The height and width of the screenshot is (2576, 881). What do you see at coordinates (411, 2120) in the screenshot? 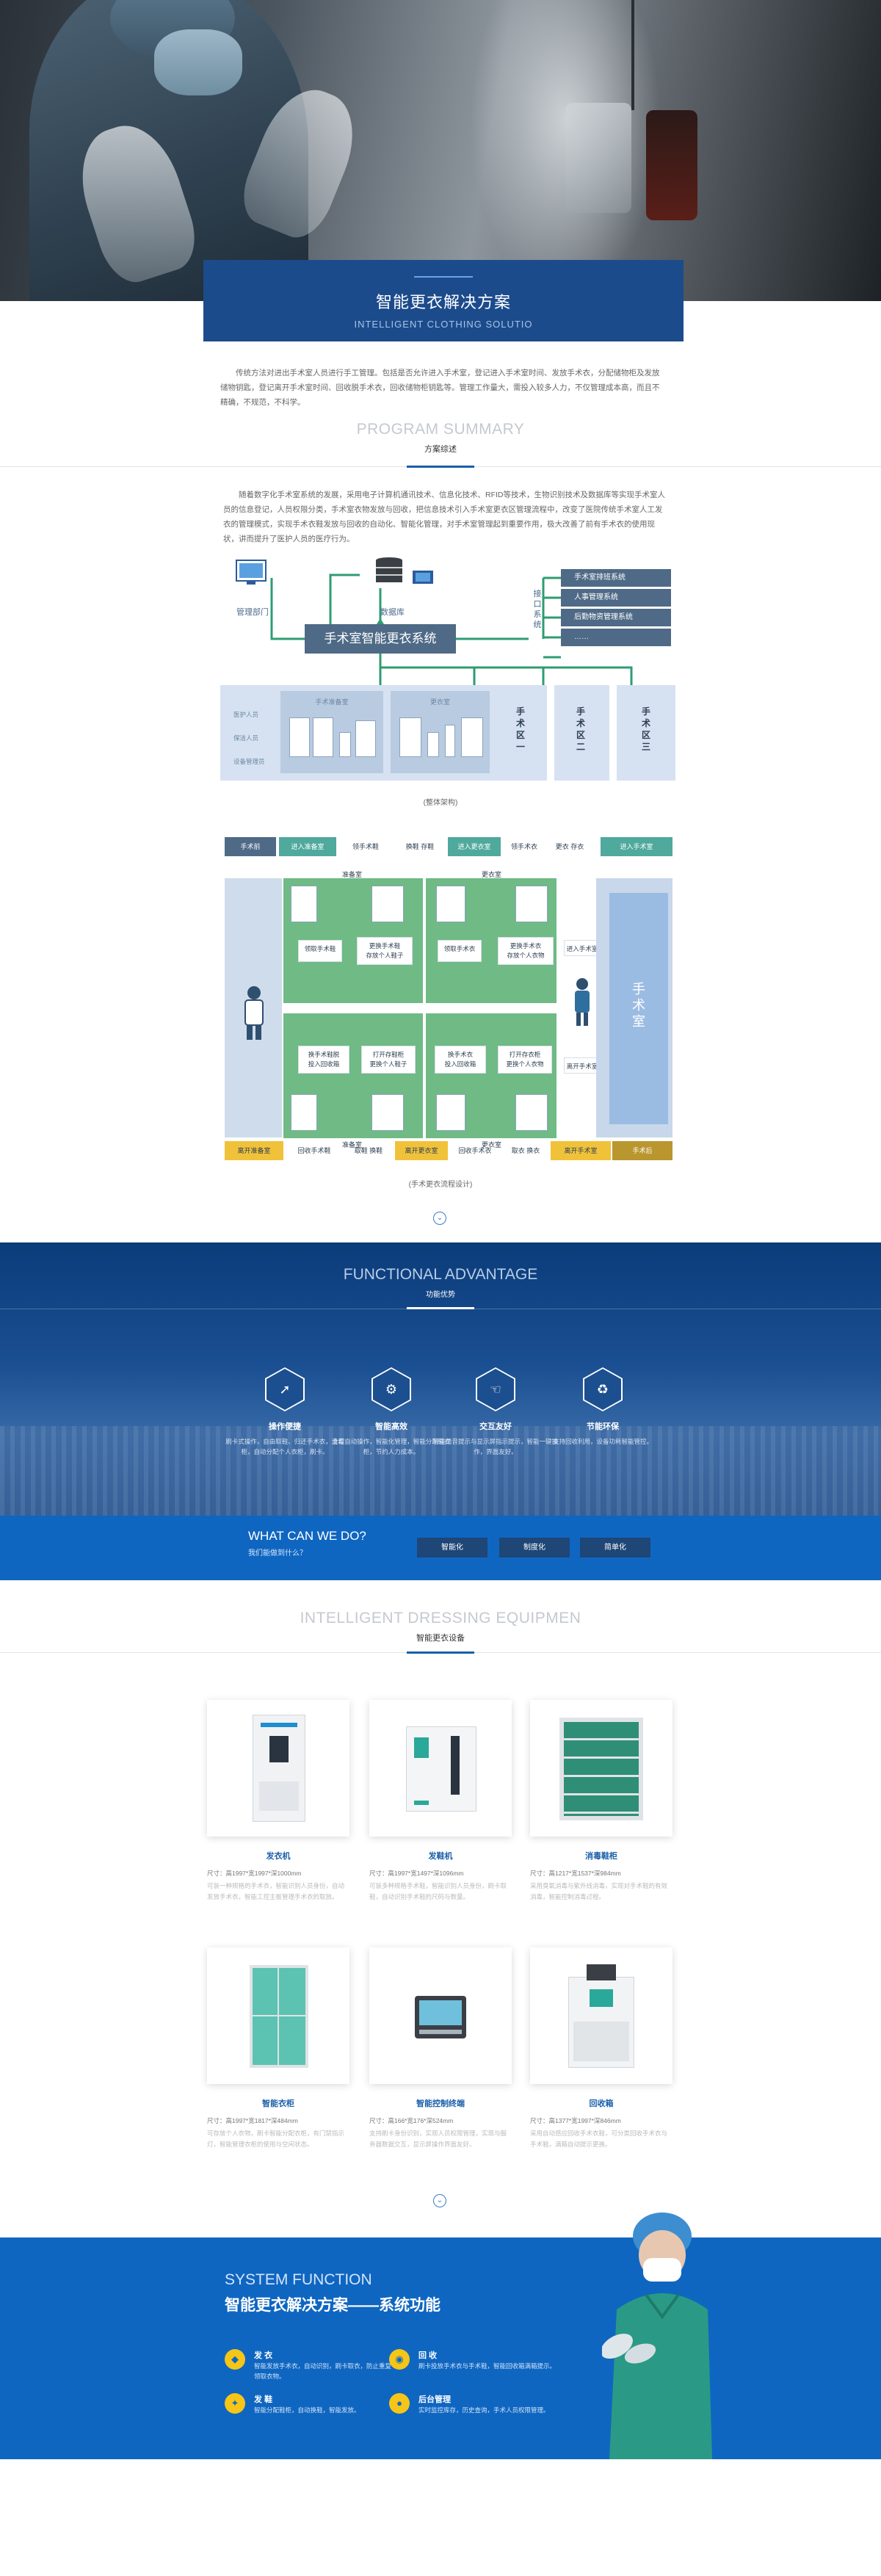
I see `product-spec: 尺寸：高166*宽176*深524mm` at bounding box center [411, 2120].